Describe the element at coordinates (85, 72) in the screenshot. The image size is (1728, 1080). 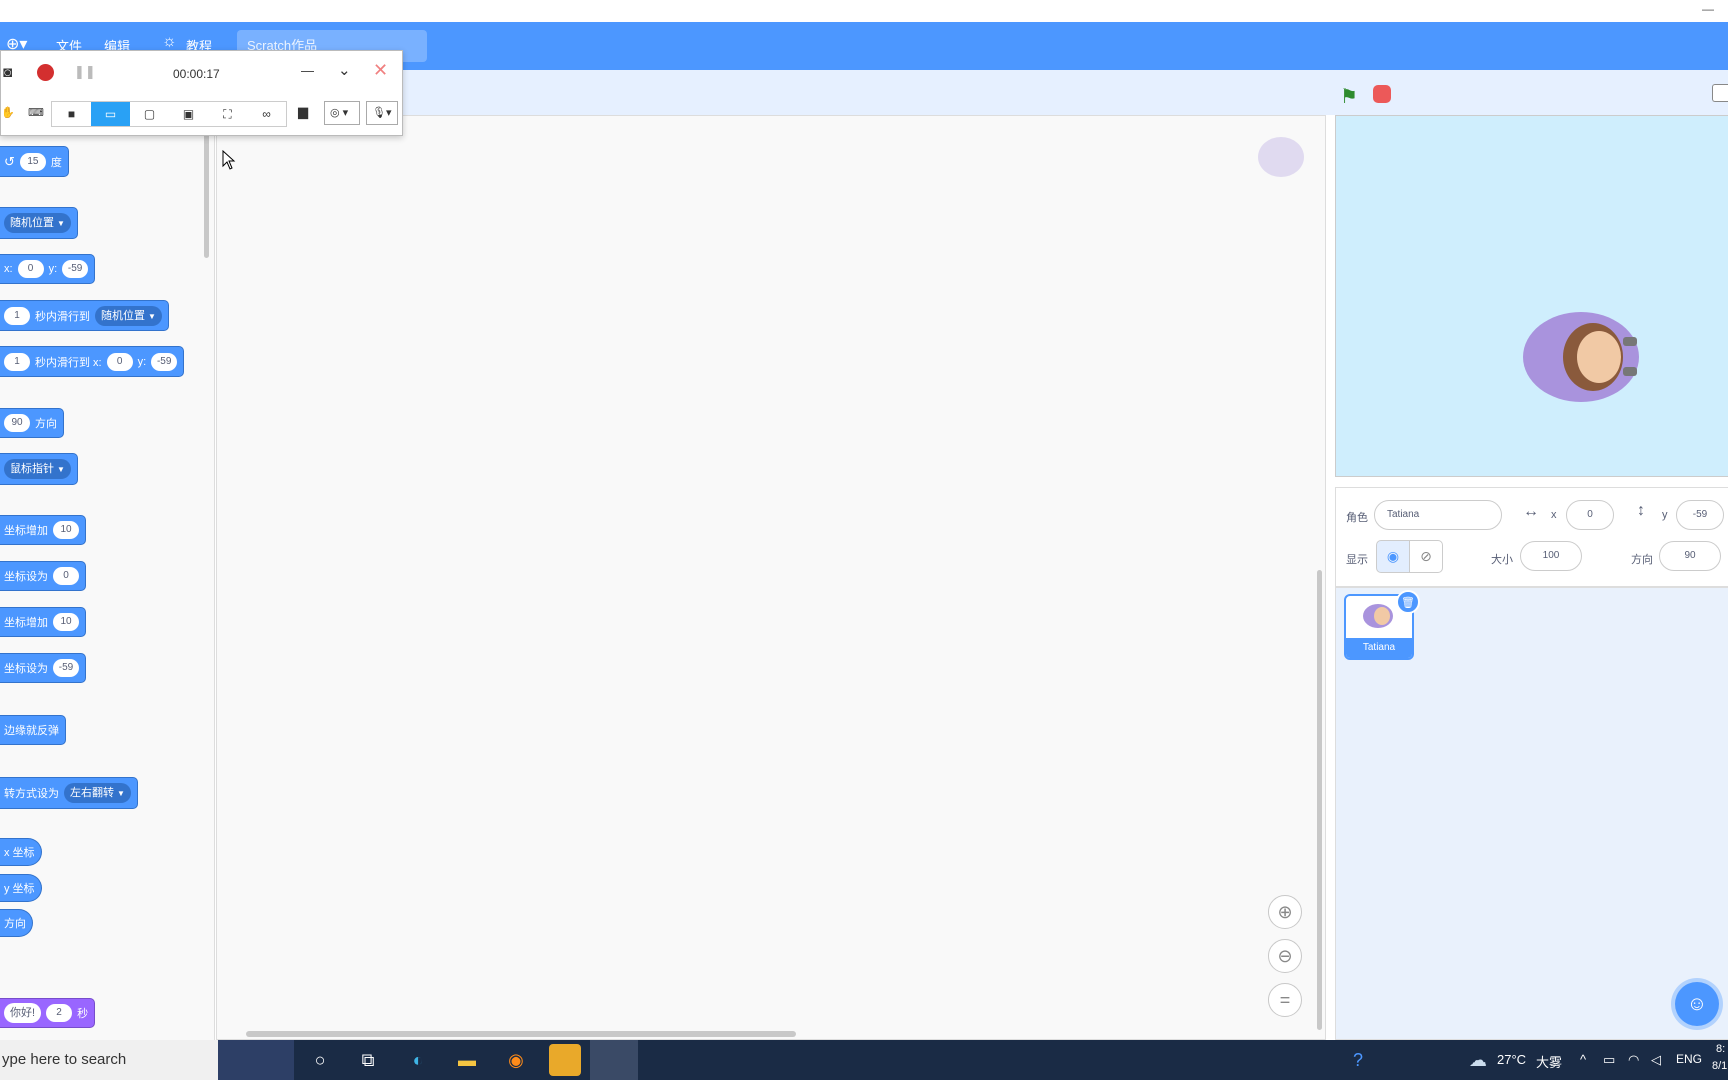
I see `pause-button: ❚❚` at that location.